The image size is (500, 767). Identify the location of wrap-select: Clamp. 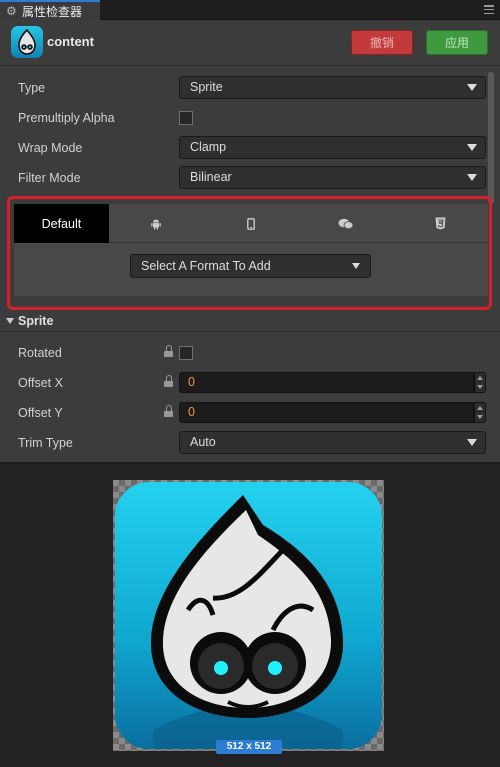
(332, 147).